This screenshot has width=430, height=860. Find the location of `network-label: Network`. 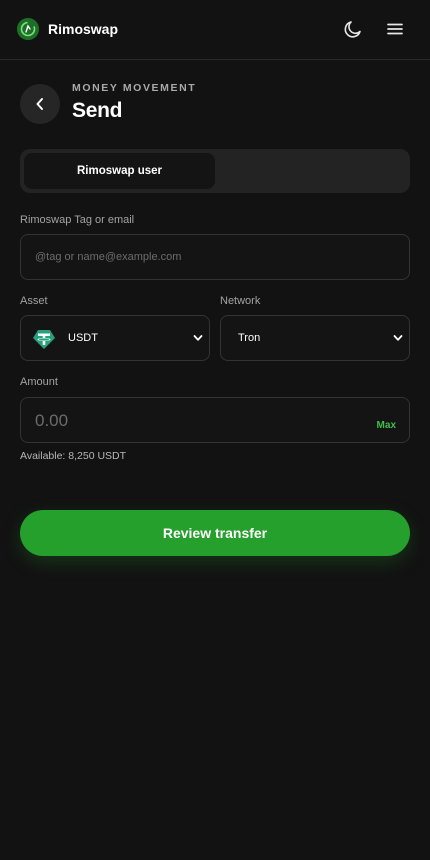

network-label: Network is located at coordinates (240, 301).